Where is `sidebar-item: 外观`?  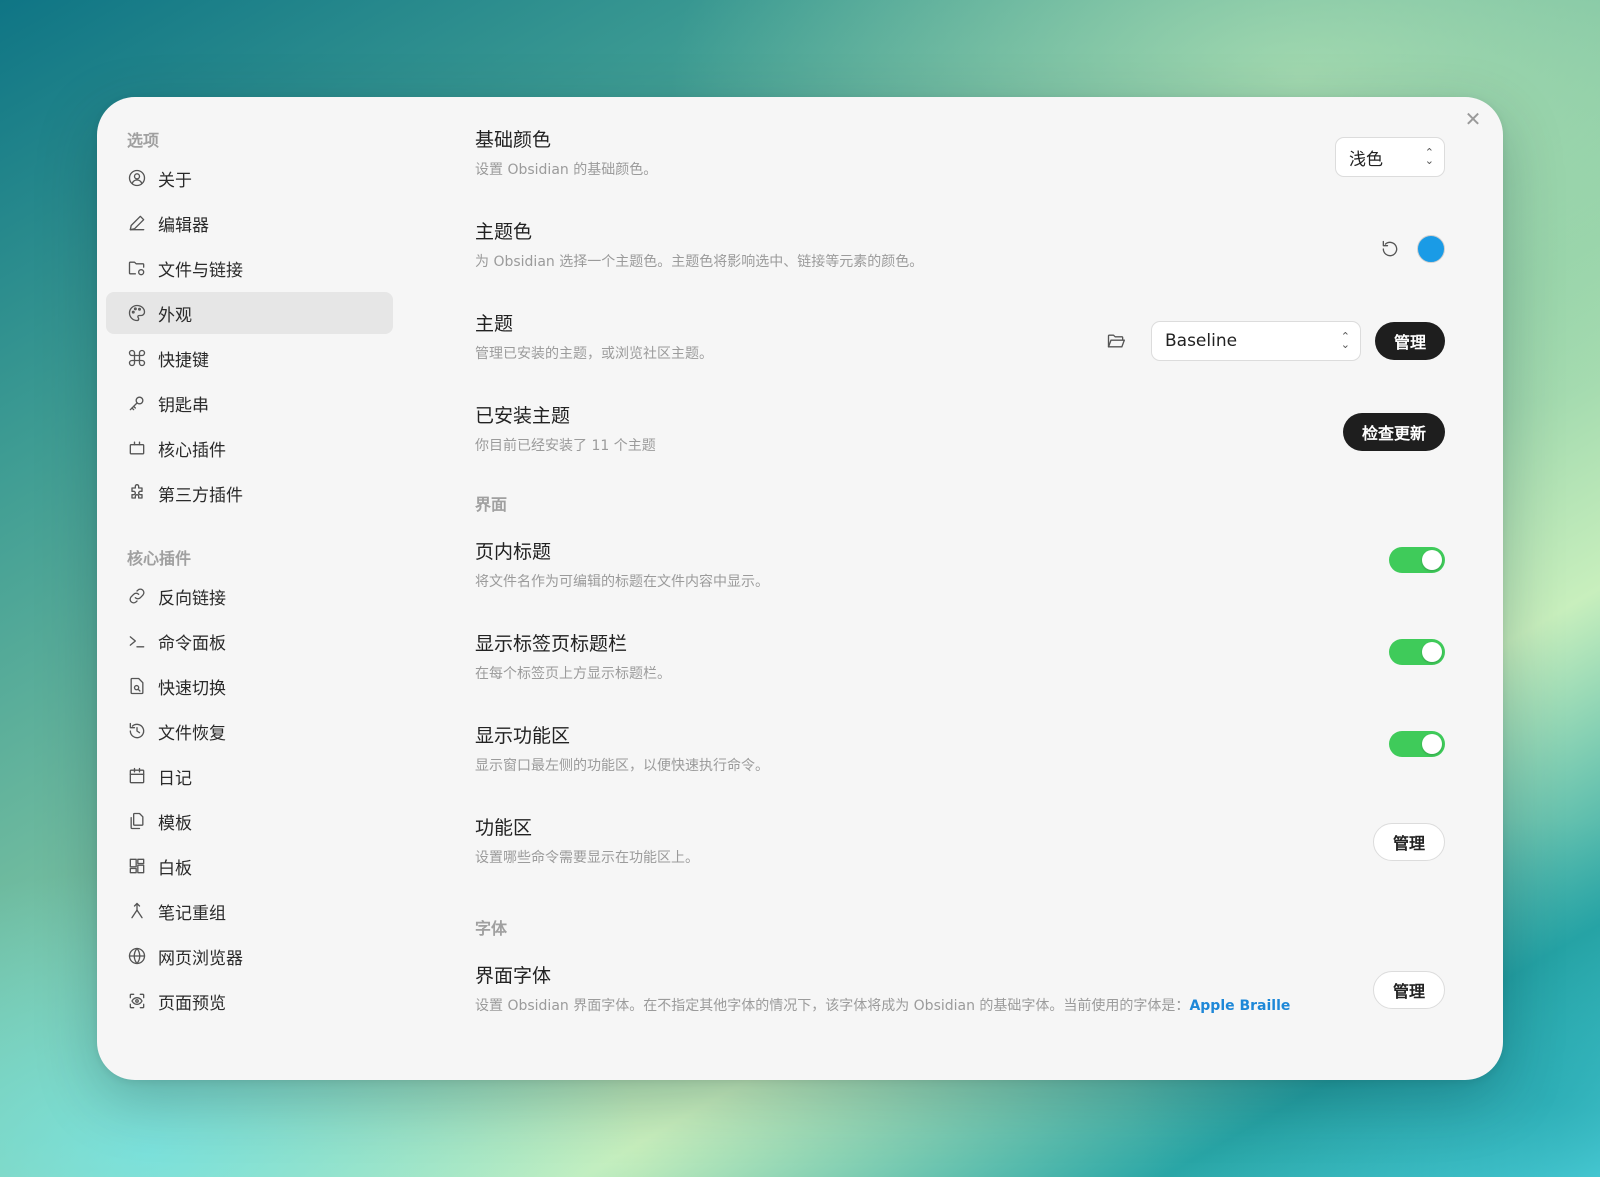 sidebar-item: 外观 is located at coordinates (249, 313).